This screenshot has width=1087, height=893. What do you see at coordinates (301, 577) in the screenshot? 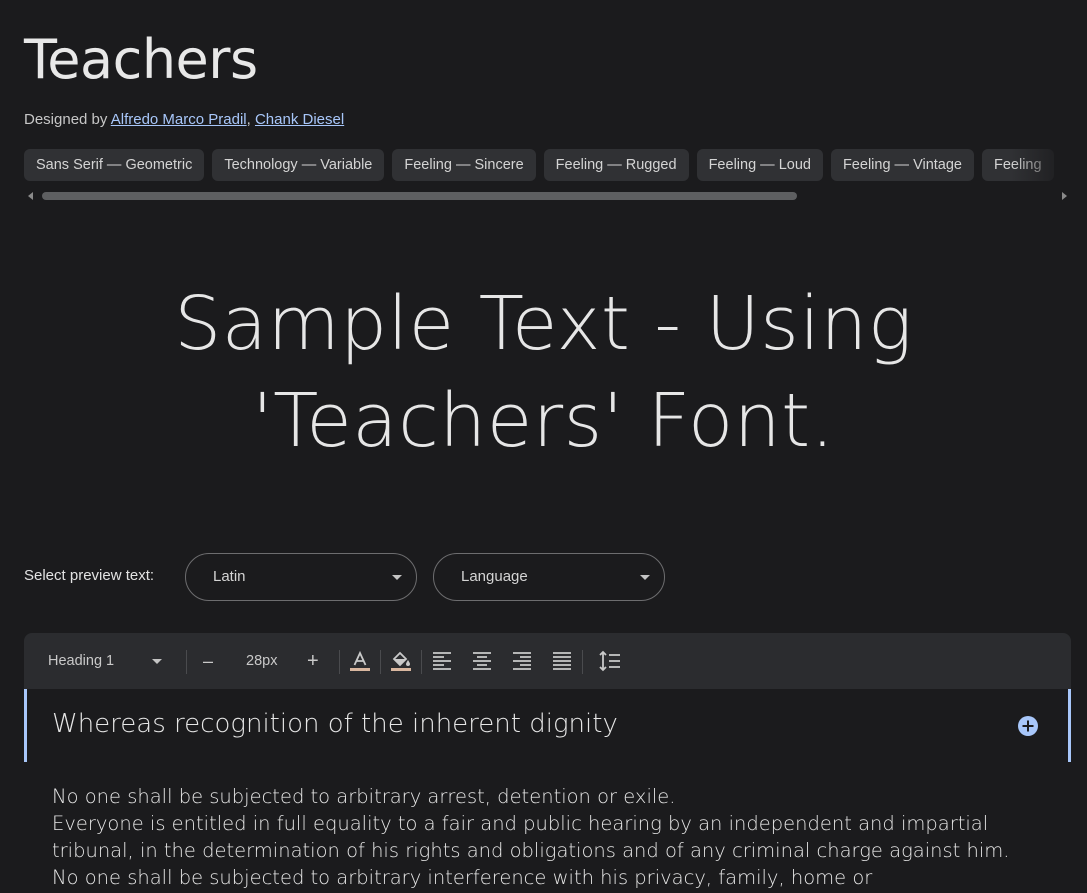
I see `script-select: Latin` at bounding box center [301, 577].